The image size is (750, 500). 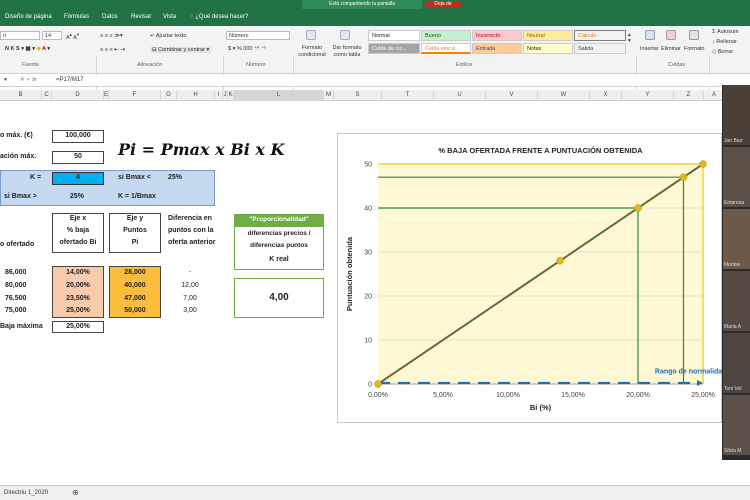 What do you see at coordinates (112, 50) in the screenshot?
I see `align-left-icon: ≡ ≡ ≡ ⇤ ⇥` at bounding box center [112, 50].